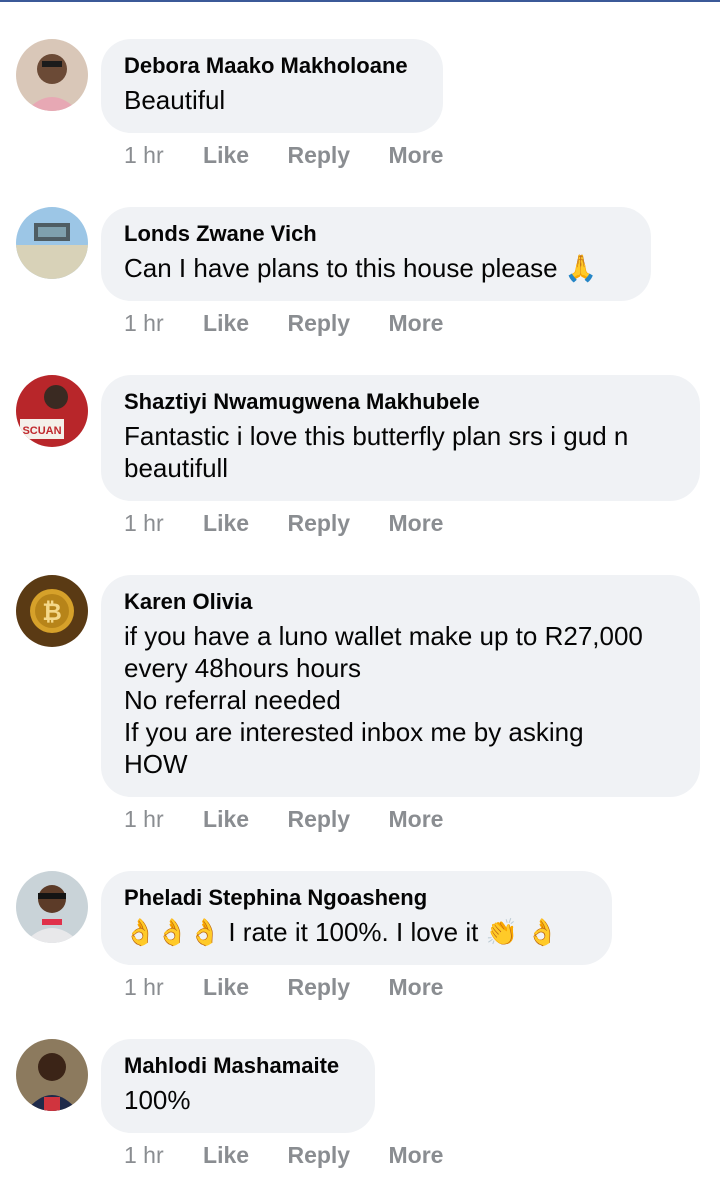 Image resolution: width=720 pixels, height=1188 pixels. What do you see at coordinates (375, 234) in the screenshot?
I see `comment-author: Londs Zwane Vich` at bounding box center [375, 234].